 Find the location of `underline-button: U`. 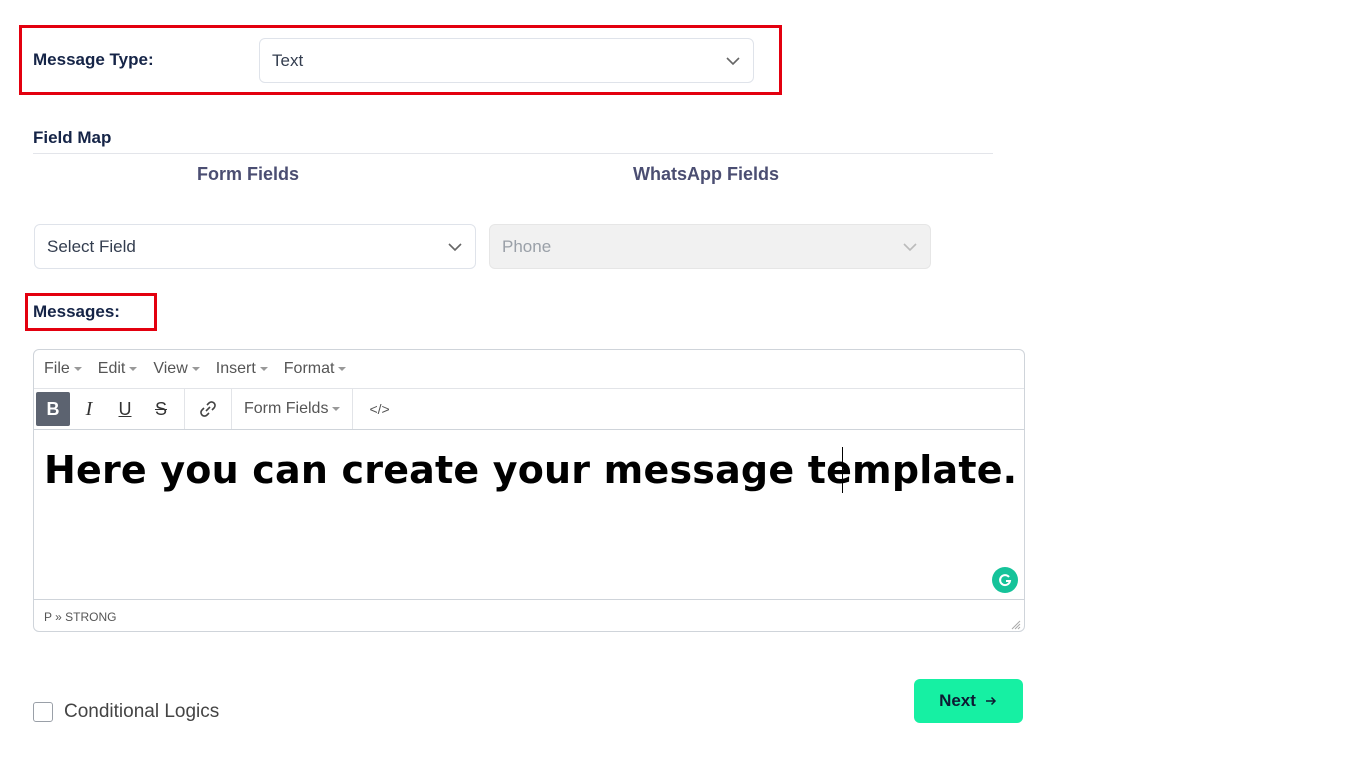

underline-button: U is located at coordinates (125, 409).